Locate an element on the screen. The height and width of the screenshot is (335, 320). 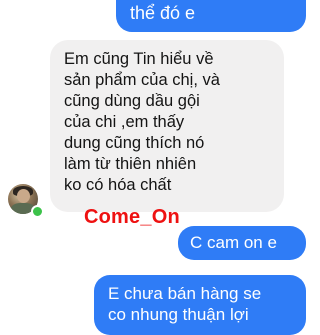
message-text: của chi ,em thấy is located at coordinates (124, 122).